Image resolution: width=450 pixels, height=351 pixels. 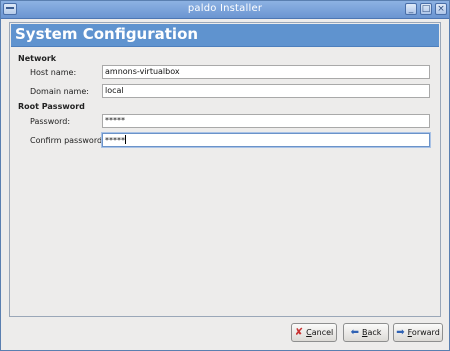 I want to click on cancel-icon: ✘, so click(x=299, y=332).